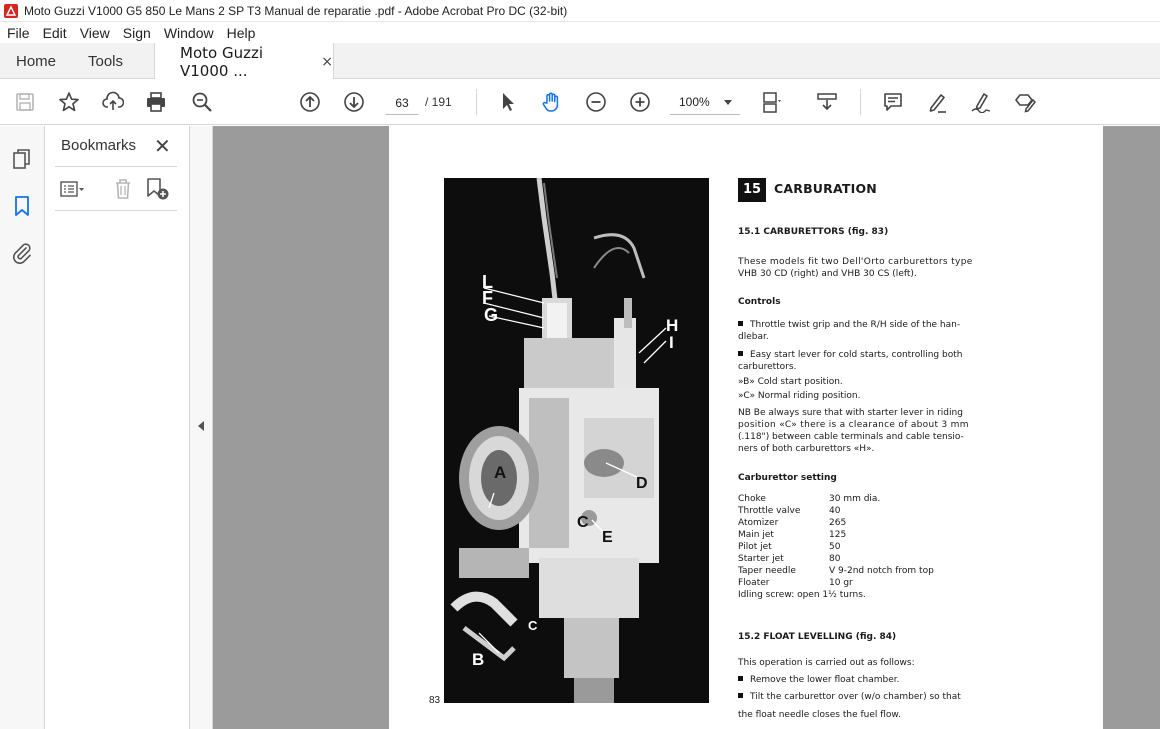  I want to click on page-number-label: 83, so click(435, 700).